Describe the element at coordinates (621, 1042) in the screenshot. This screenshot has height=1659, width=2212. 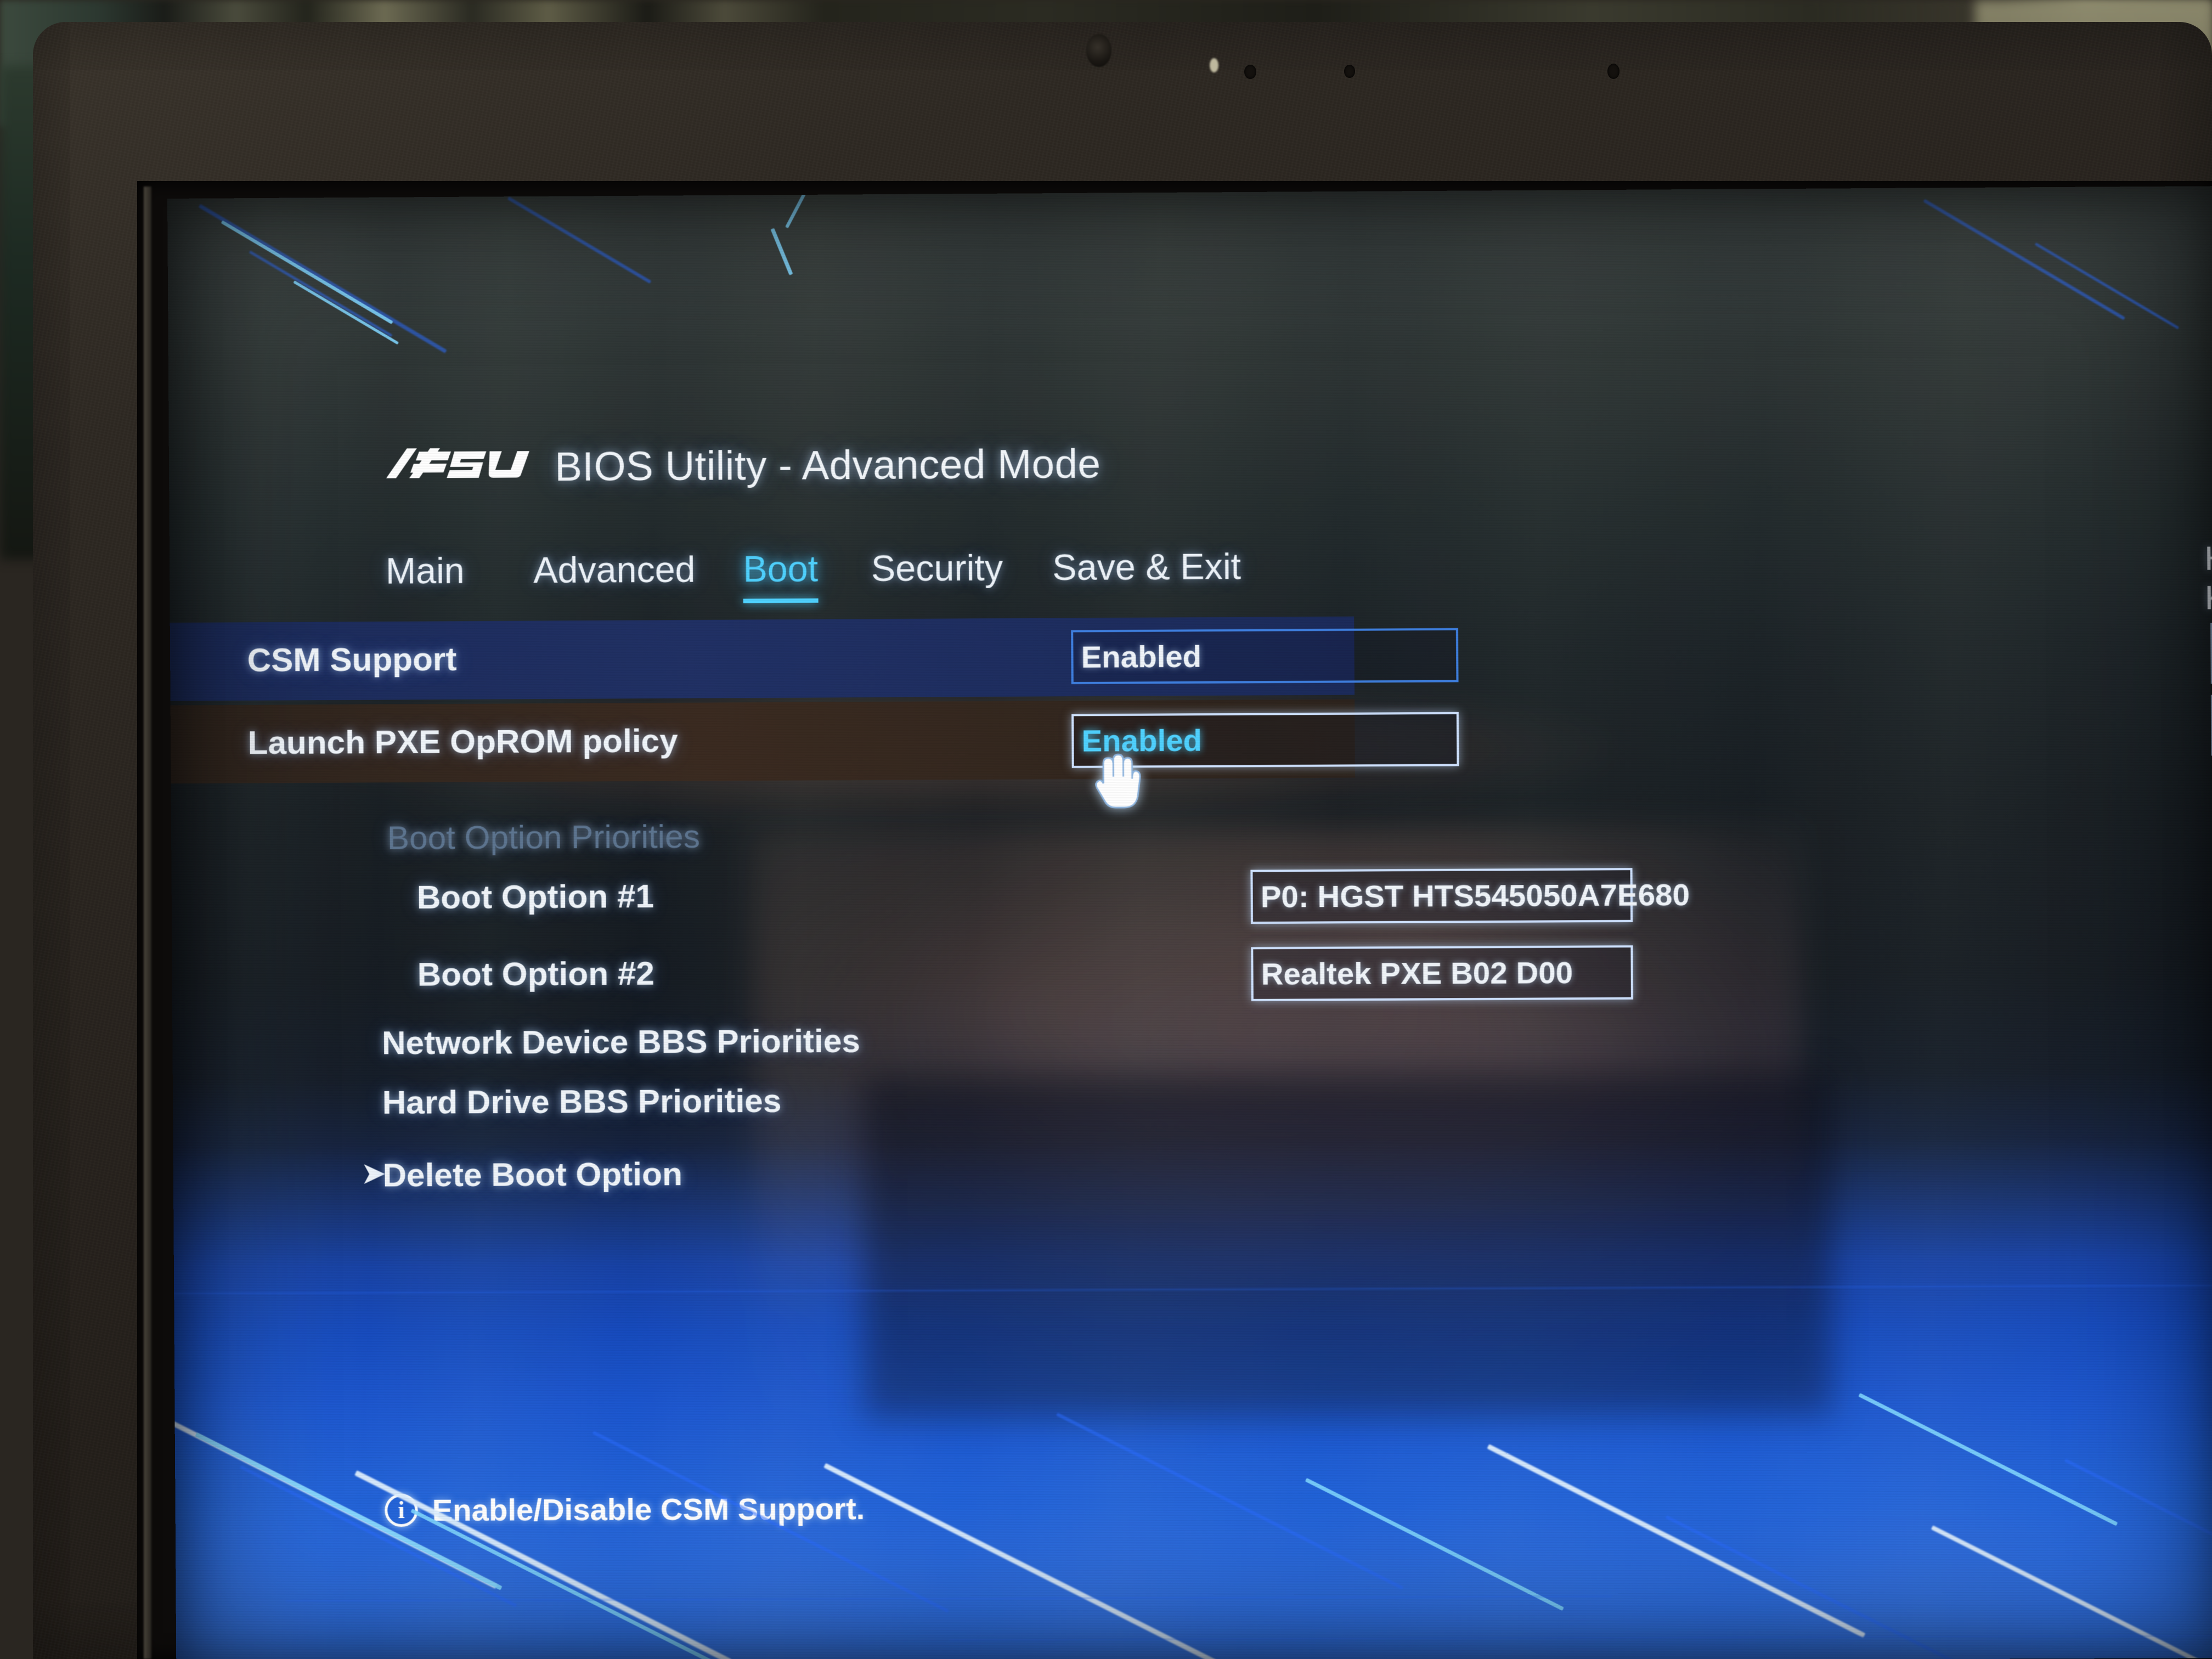
I see `menu-network-device-bbs-priorities: Network Device BBS Priorities` at that location.